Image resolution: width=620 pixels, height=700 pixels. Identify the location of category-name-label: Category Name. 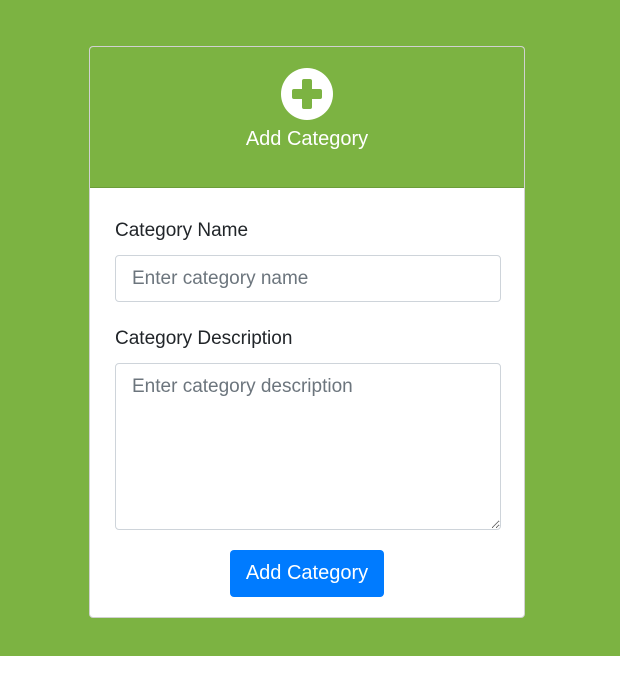
(182, 230).